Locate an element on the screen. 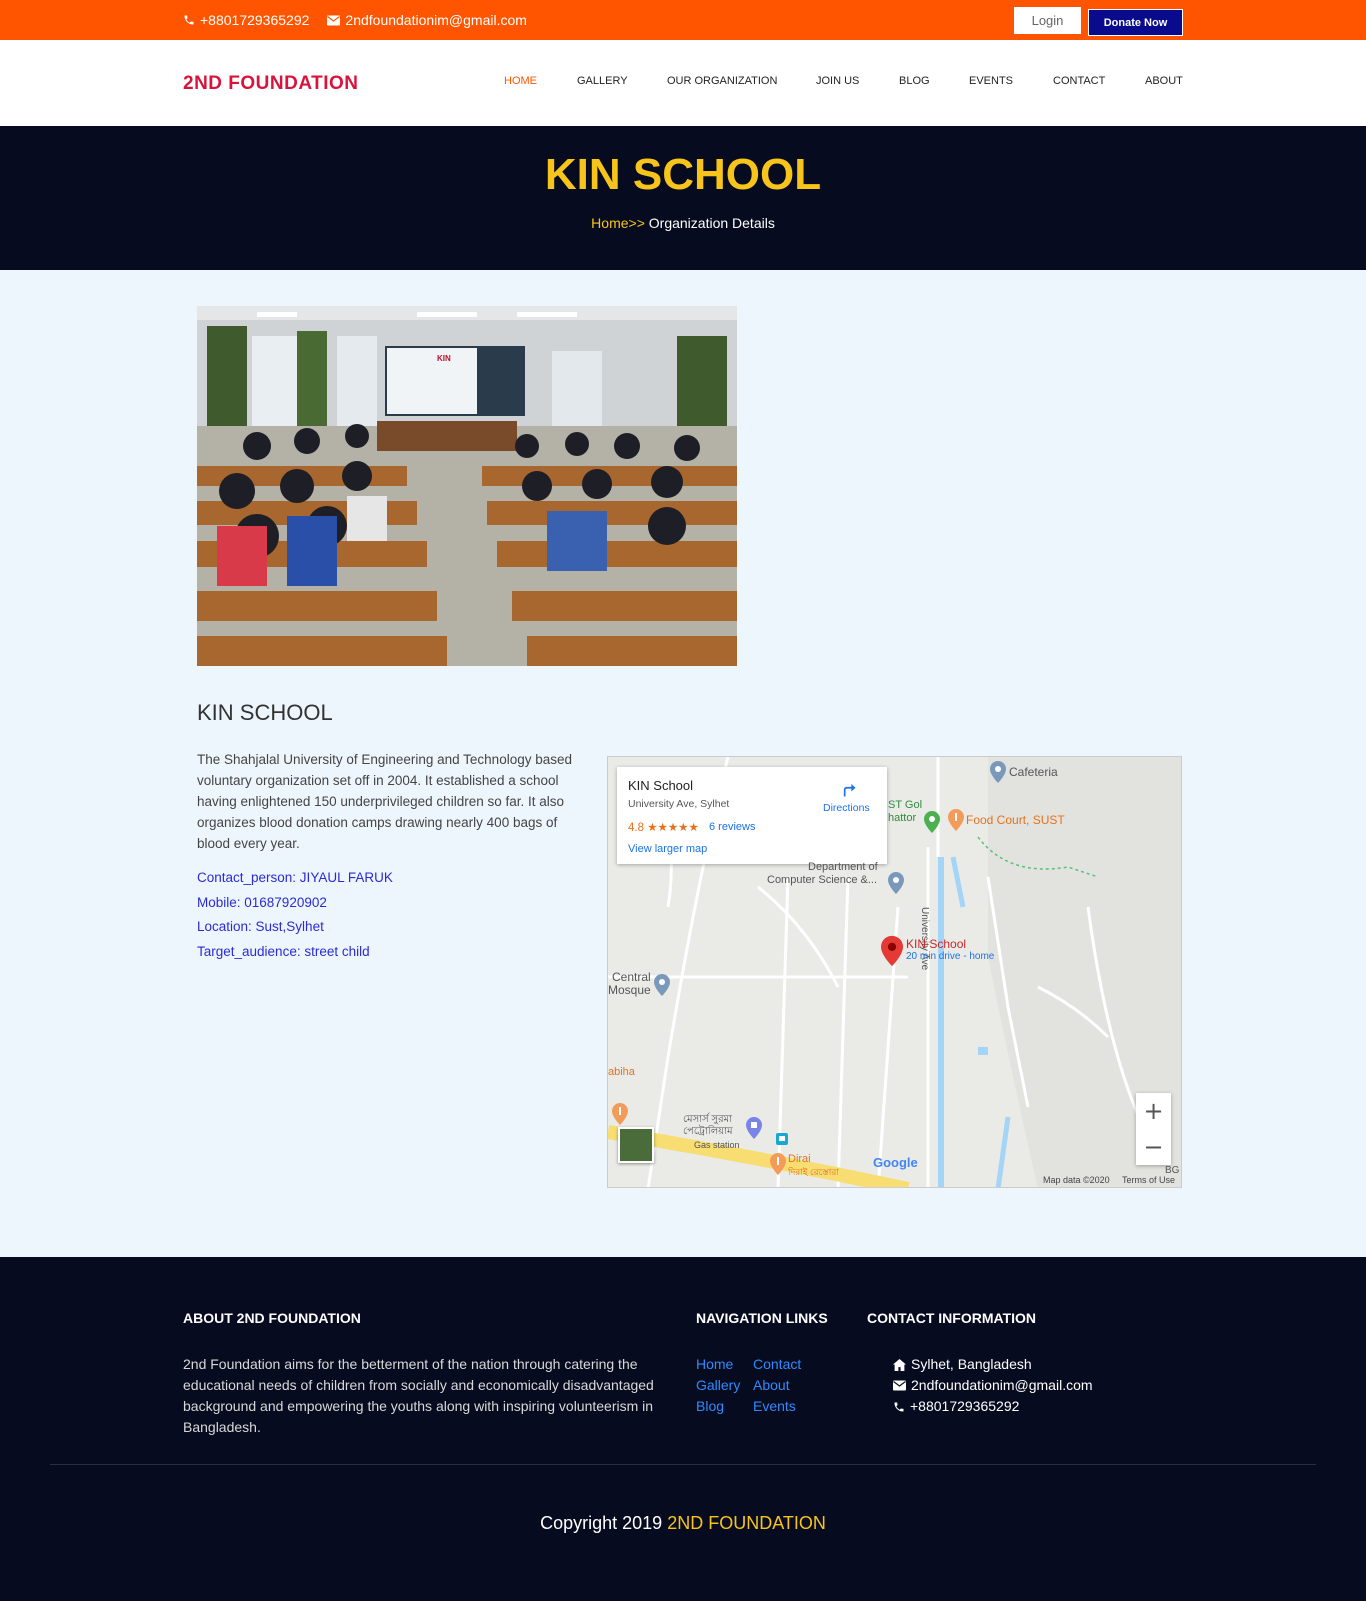 The width and height of the screenshot is (1366, 1601). copyright-text: Copyright 2019 is located at coordinates (601, 1523).